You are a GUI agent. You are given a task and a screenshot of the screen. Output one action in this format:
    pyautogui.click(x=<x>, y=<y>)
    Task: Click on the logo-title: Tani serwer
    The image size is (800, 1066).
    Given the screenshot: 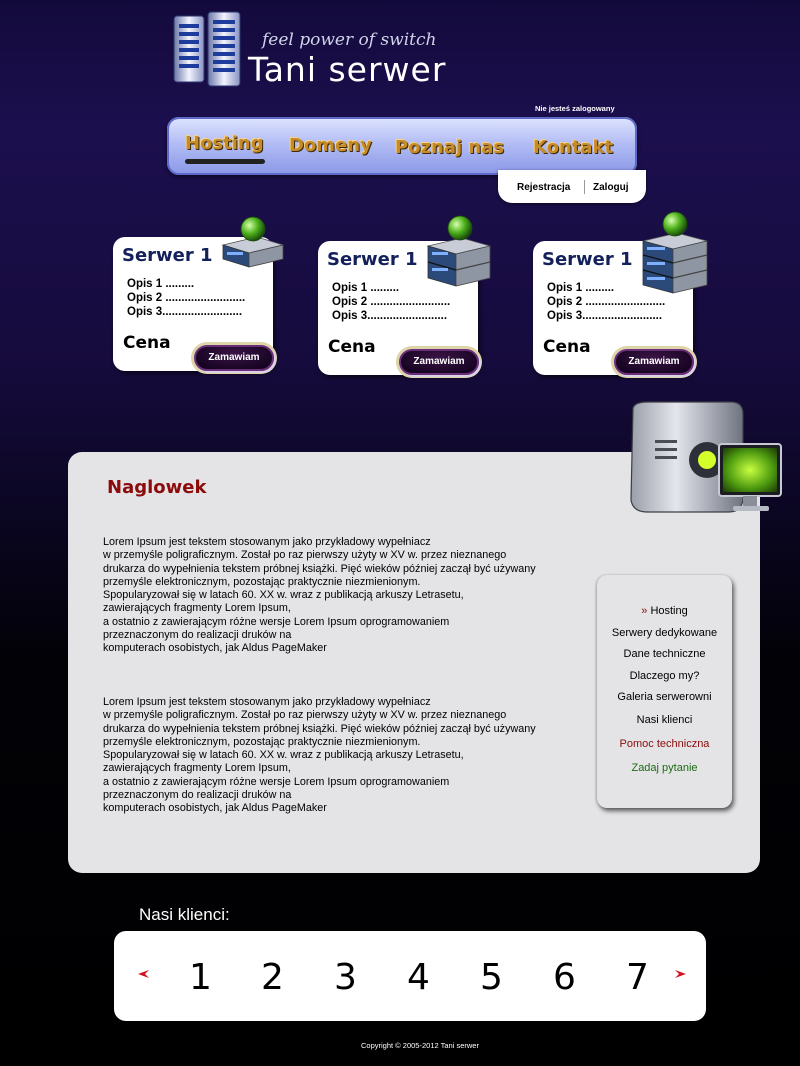 What is the action you would take?
    pyautogui.click(x=347, y=69)
    